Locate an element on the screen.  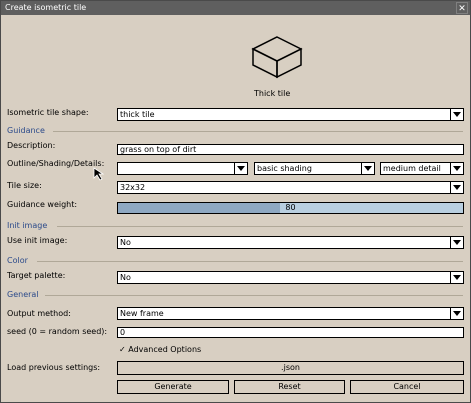
detail-select-value: medium detail is located at coordinates (412, 168).